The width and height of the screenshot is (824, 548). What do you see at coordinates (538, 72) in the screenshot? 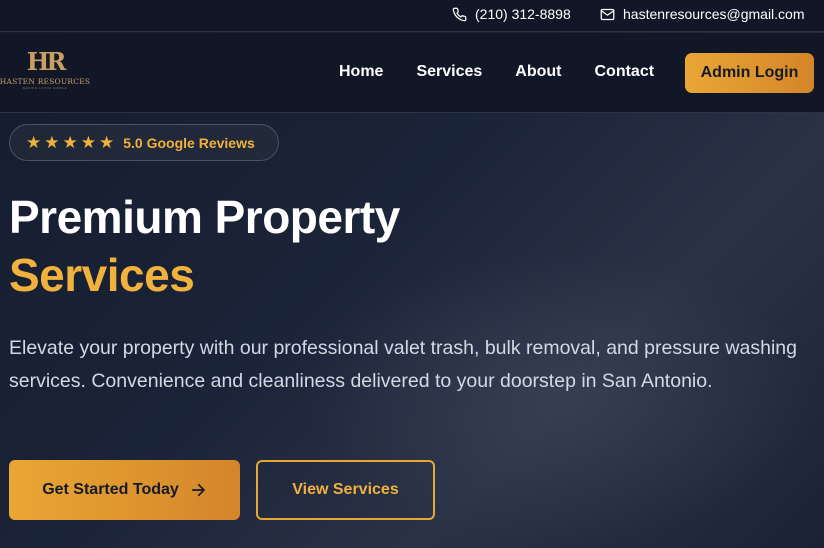
I see `nav-about: About` at bounding box center [538, 72].